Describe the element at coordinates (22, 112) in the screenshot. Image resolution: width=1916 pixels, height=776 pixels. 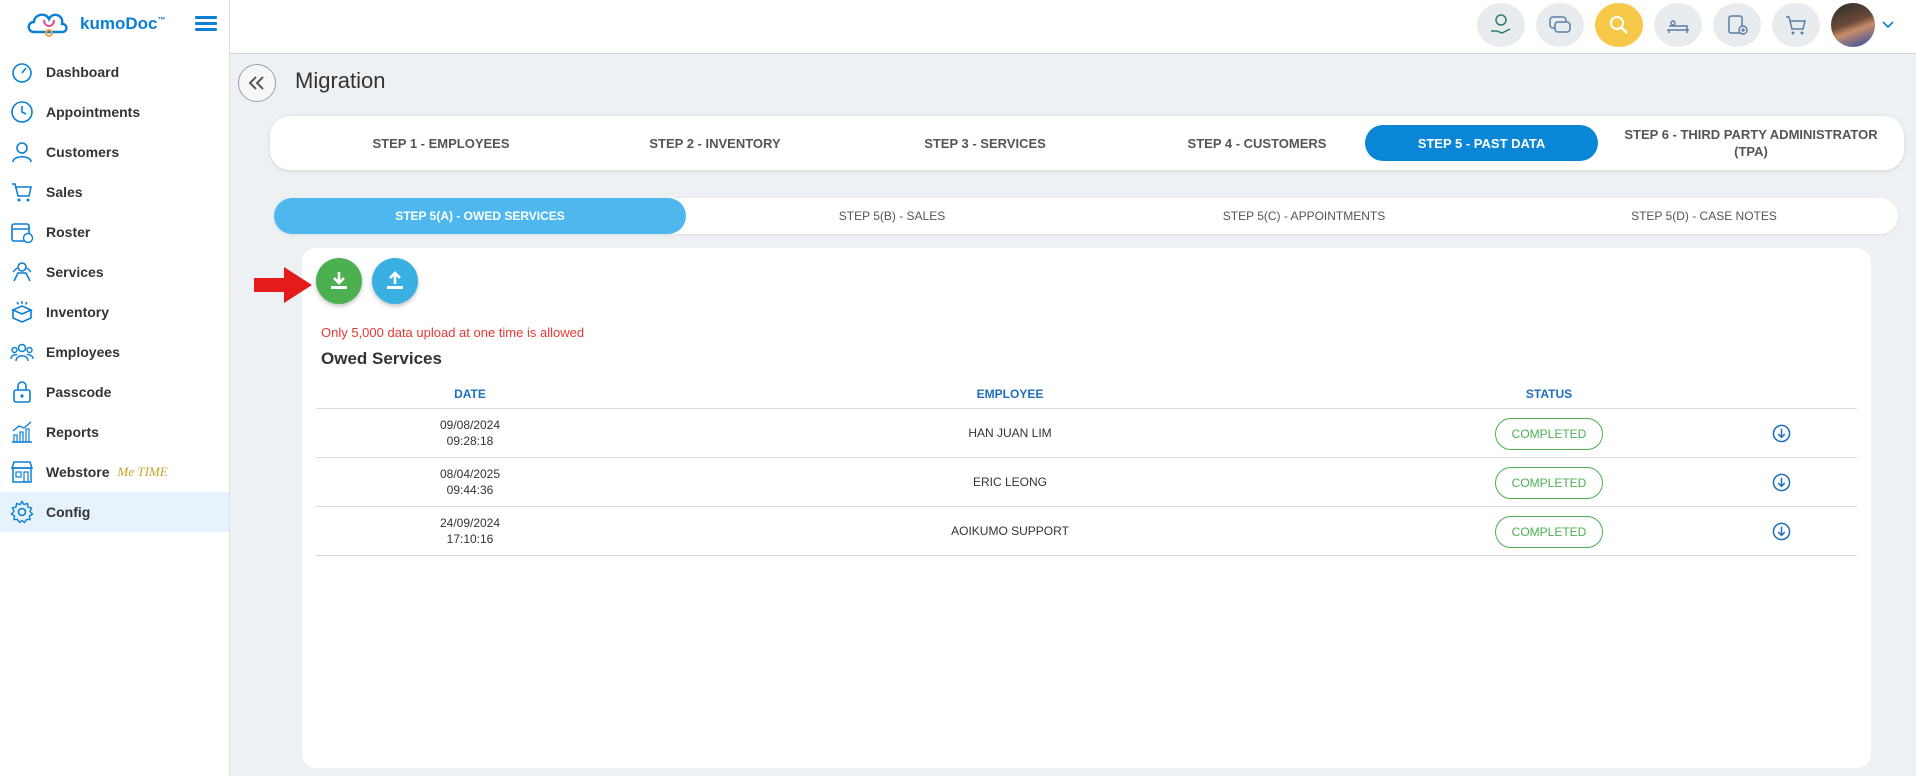
I see `clock-icon` at that location.